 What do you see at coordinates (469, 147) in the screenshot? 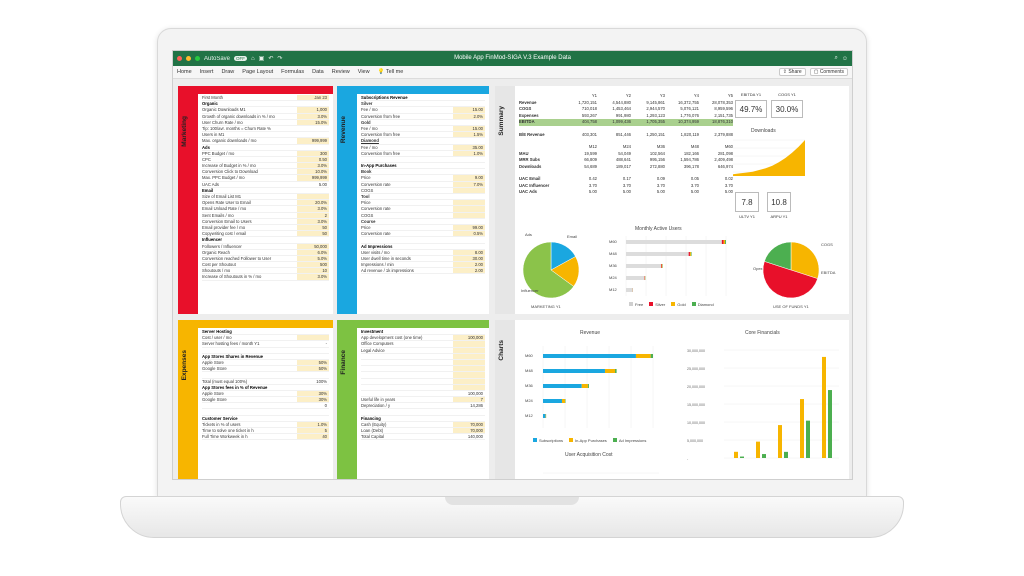
I see `revenue-row-value: 35.00` at bounding box center [469, 147].